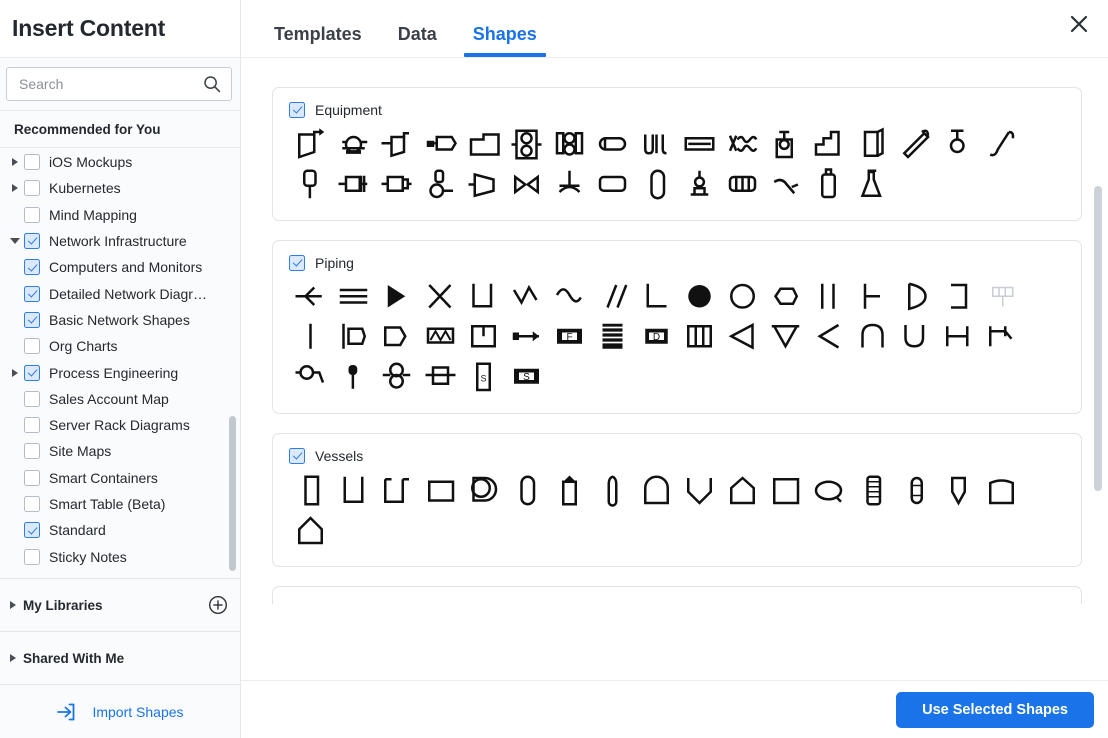  I want to click on sidebar-item-smart-table-beta: Smart Table (Beta), so click(120, 504).